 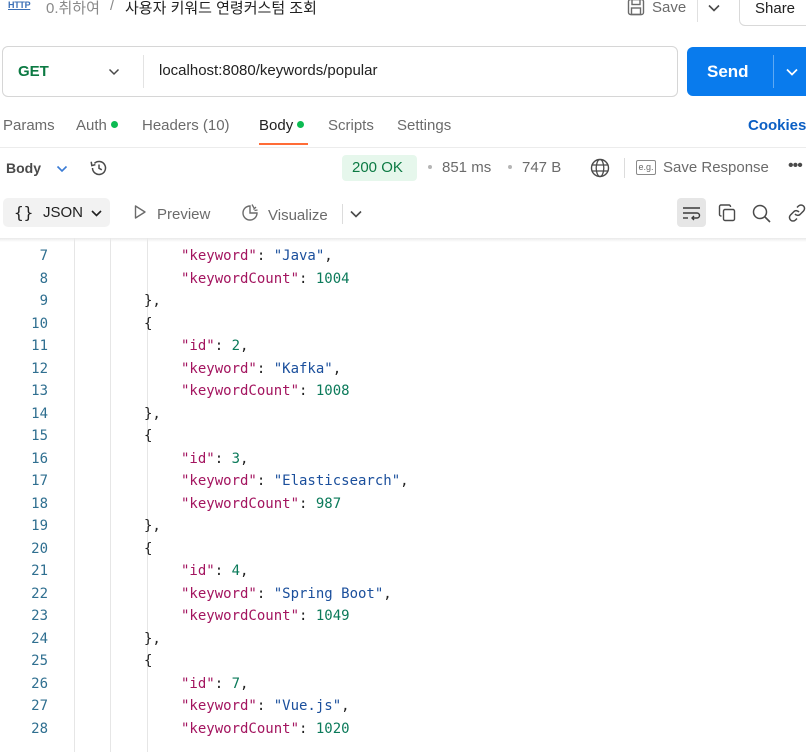 What do you see at coordinates (792, 74) in the screenshot?
I see `send-options-chevron-down-icon` at bounding box center [792, 74].